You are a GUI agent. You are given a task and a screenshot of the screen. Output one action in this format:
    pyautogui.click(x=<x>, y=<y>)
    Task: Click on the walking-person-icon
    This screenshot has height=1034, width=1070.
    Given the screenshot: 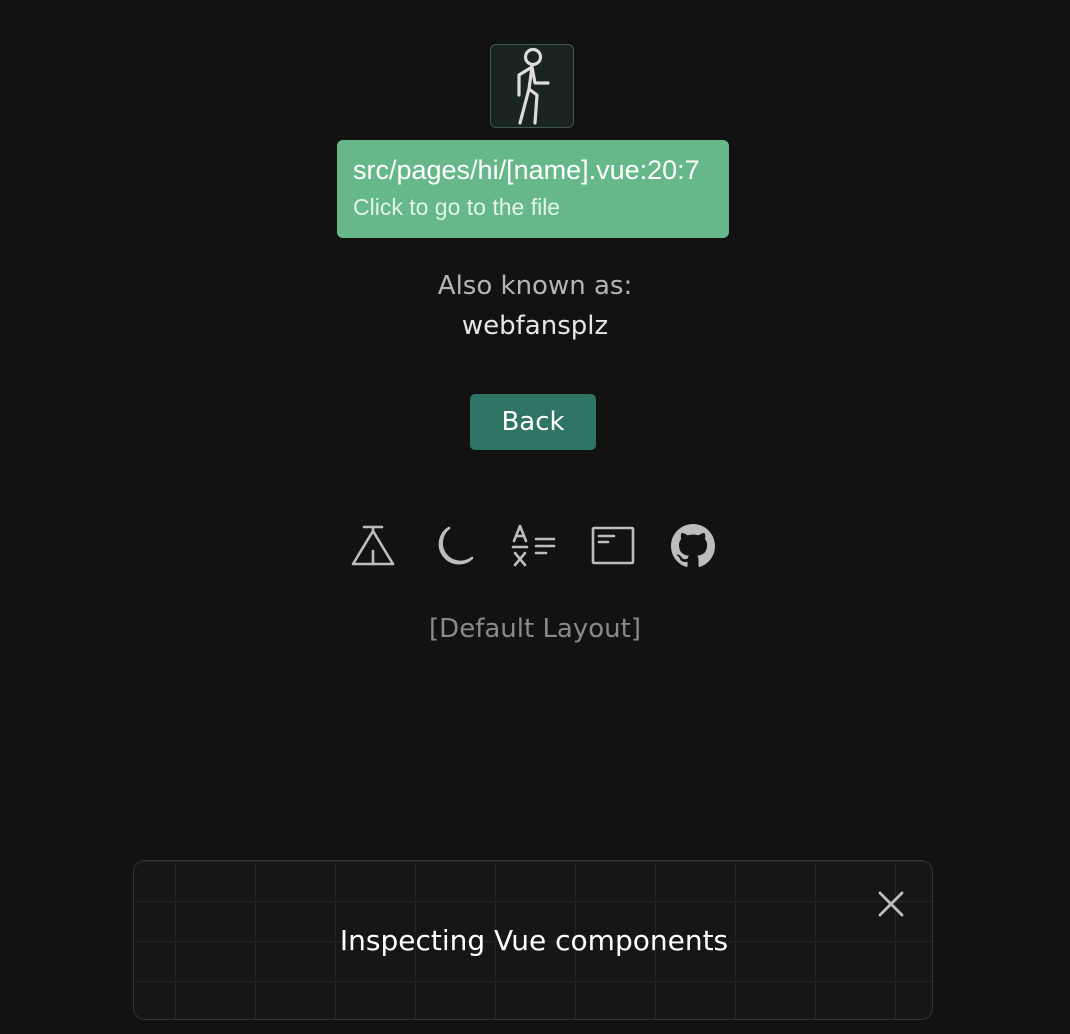 What is the action you would take?
    pyautogui.click(x=532, y=86)
    